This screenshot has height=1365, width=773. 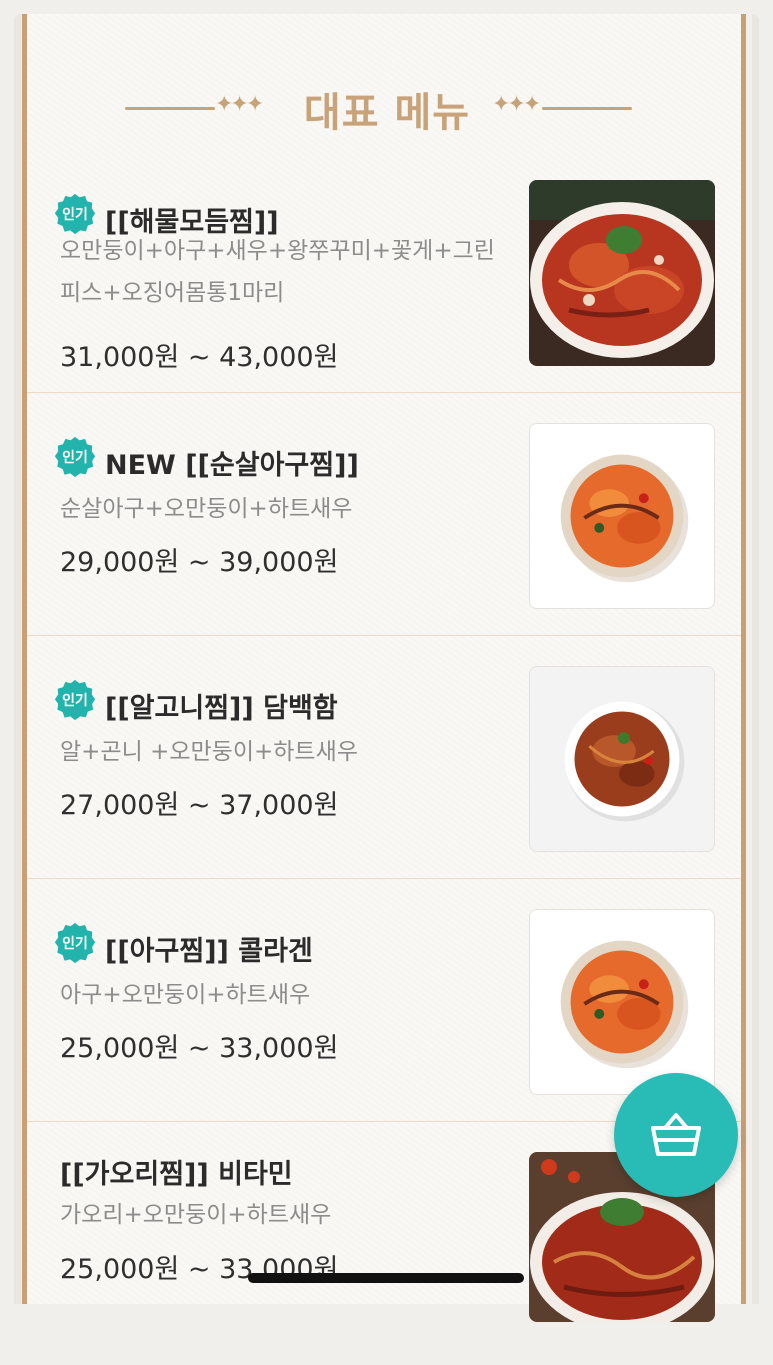 I want to click on menu-item-price: 29,000원 ~ 39,000원, so click(x=199, y=562).